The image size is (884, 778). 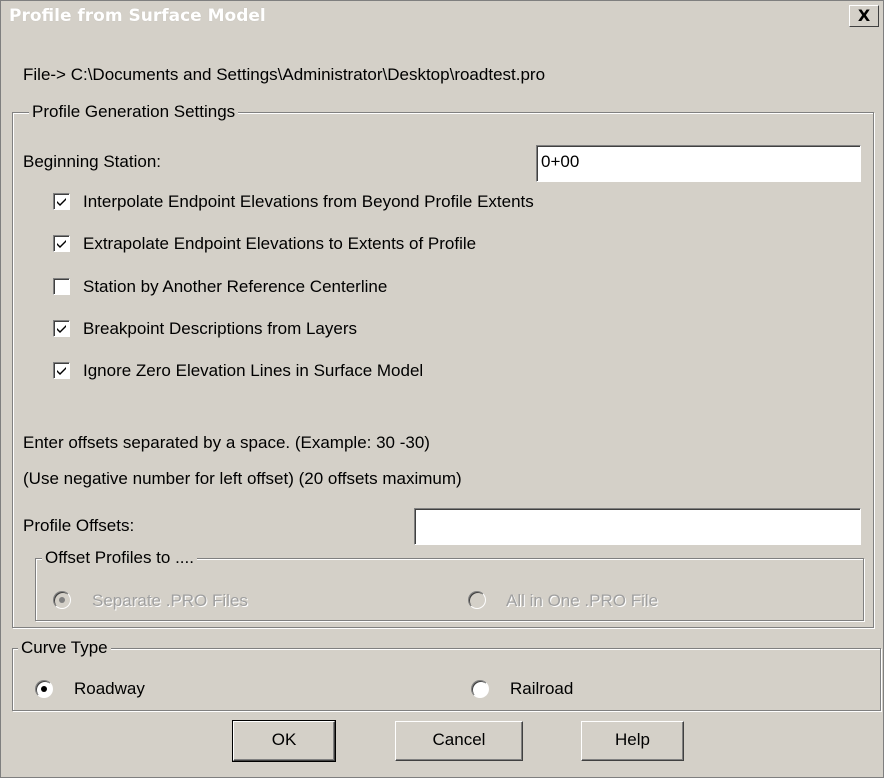 What do you see at coordinates (582, 600) in the screenshot?
I see `all-in-one-pro-label: All in One .PRO File` at bounding box center [582, 600].